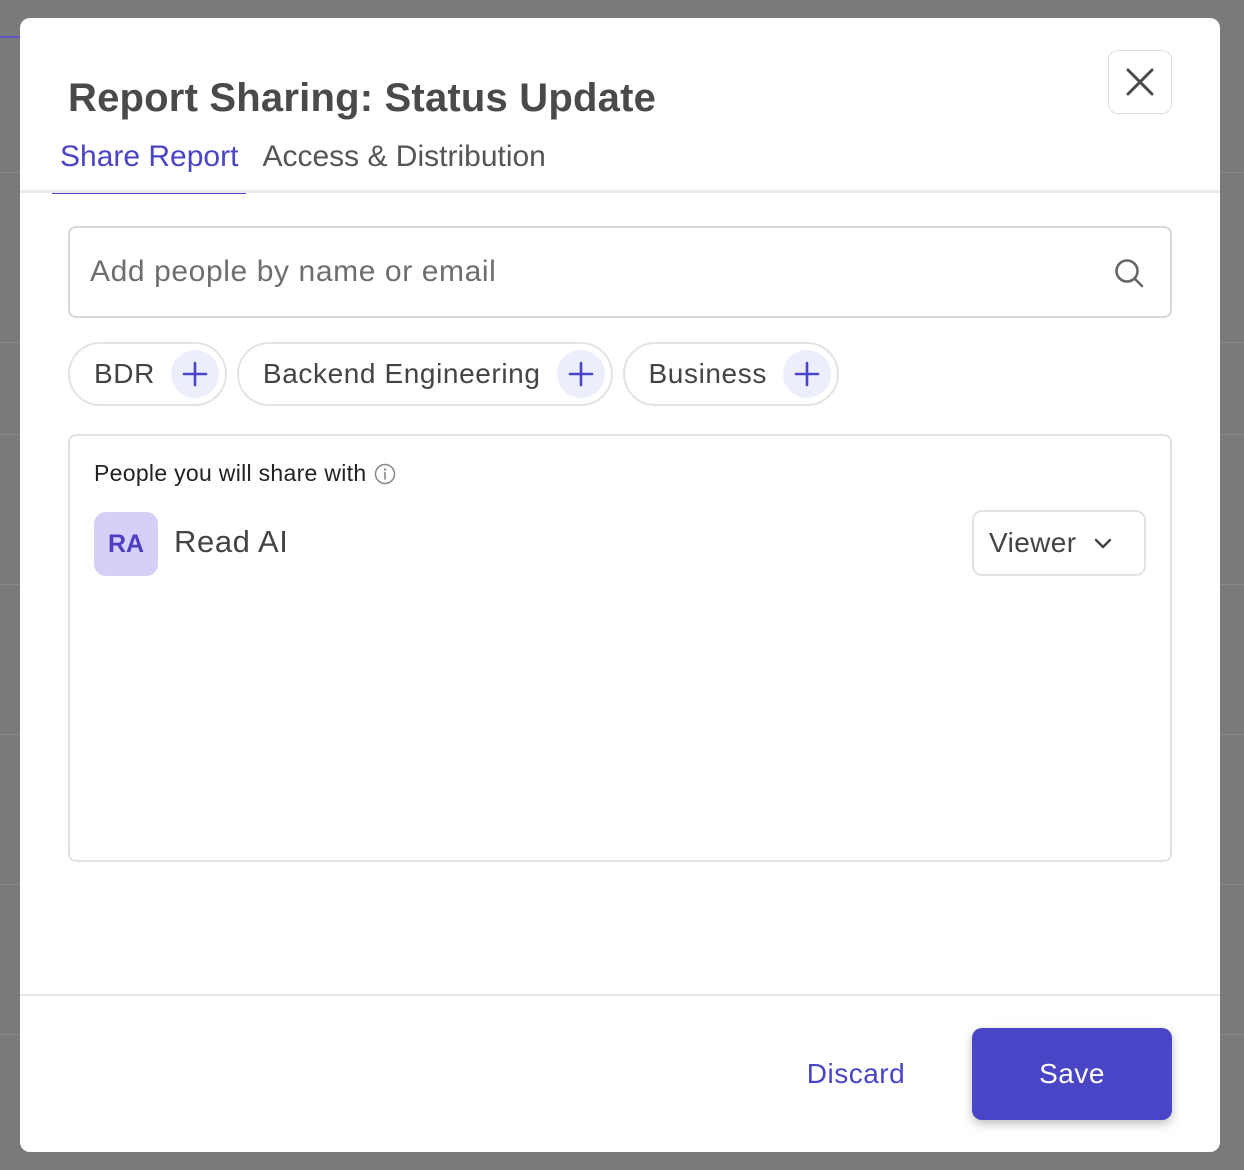 This screenshot has height=1170, width=1244. What do you see at coordinates (230, 473) in the screenshot?
I see `share-list-heading-text: People you will share with` at bounding box center [230, 473].